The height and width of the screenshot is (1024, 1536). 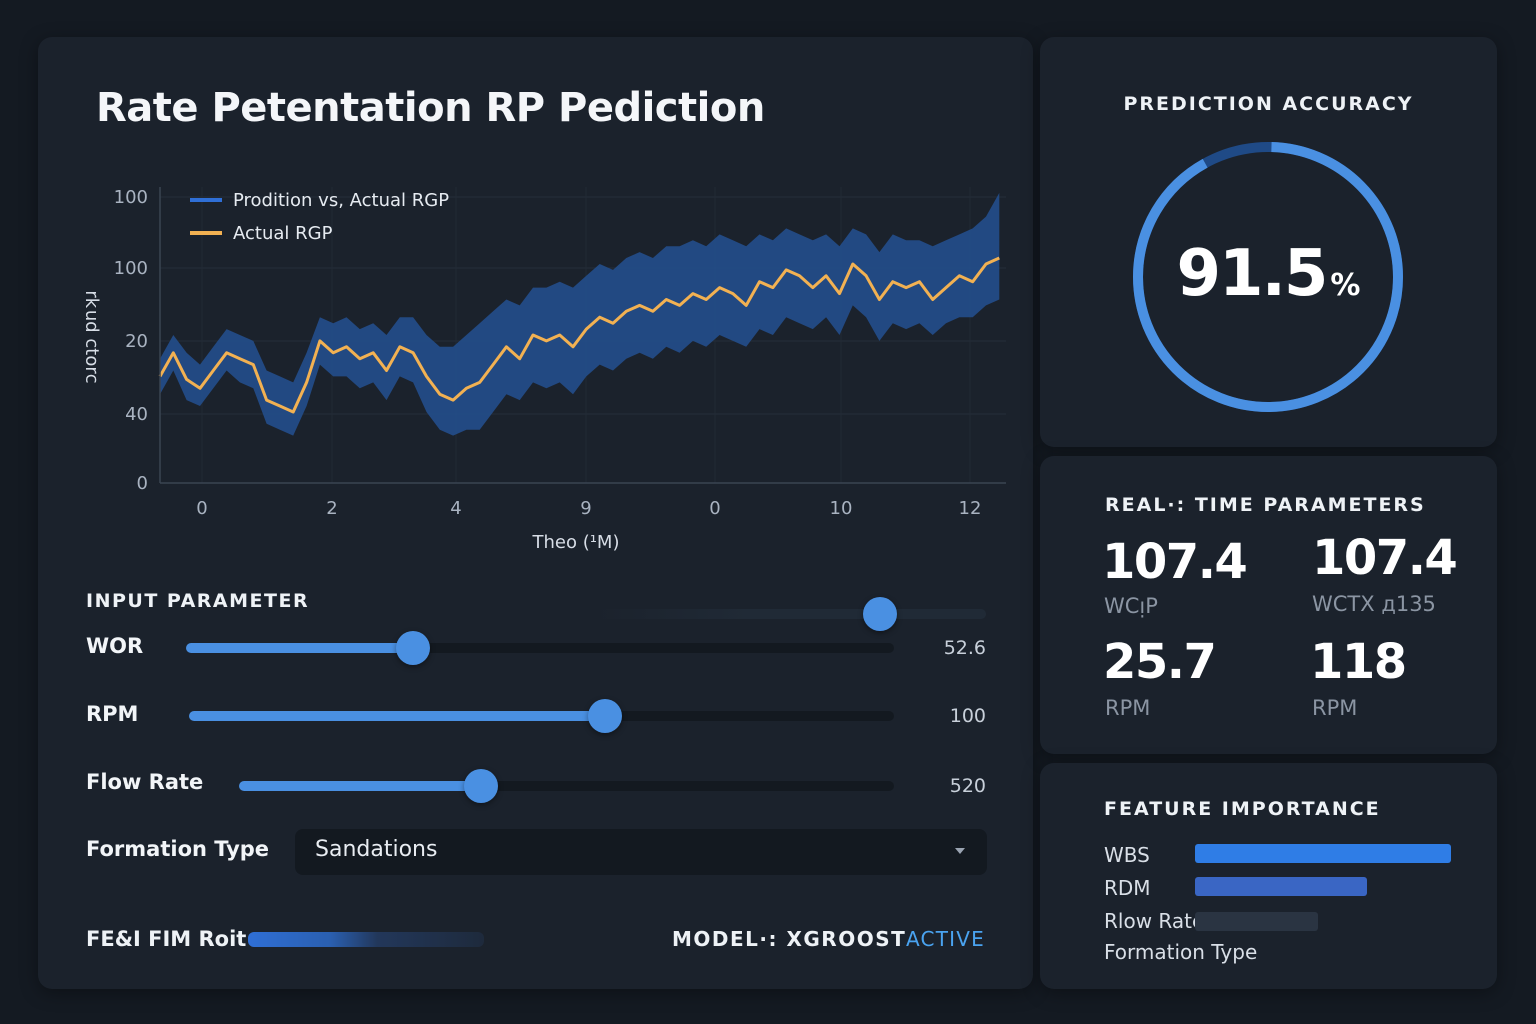 I want to click on formation-type-select: Sandations, so click(x=641, y=852).